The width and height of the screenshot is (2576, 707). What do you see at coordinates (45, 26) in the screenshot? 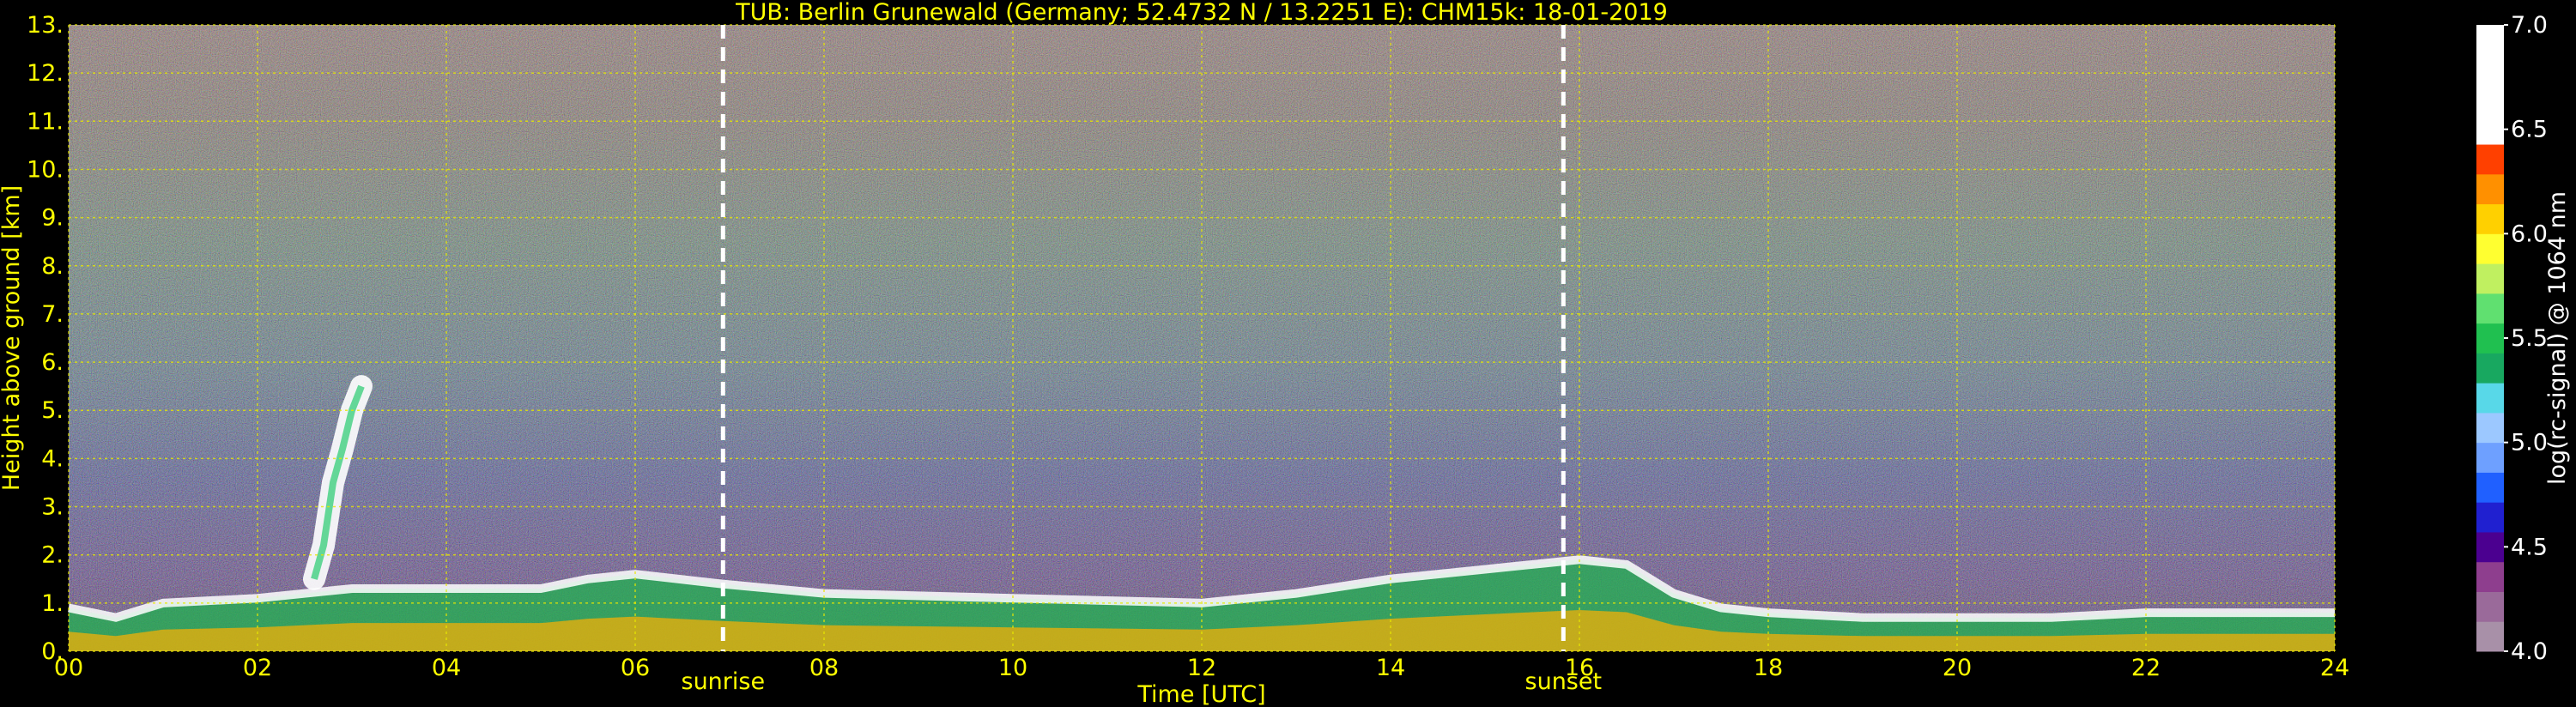
I see `y-tick-label: 13.` at bounding box center [45, 26].